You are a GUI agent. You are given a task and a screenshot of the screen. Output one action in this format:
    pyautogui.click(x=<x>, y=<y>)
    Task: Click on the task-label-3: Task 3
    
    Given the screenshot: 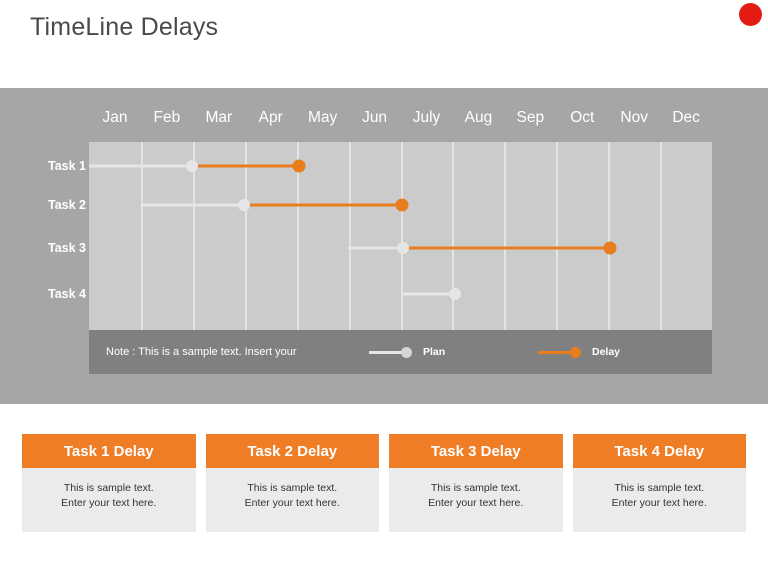 What is the action you would take?
    pyautogui.click(x=67, y=248)
    